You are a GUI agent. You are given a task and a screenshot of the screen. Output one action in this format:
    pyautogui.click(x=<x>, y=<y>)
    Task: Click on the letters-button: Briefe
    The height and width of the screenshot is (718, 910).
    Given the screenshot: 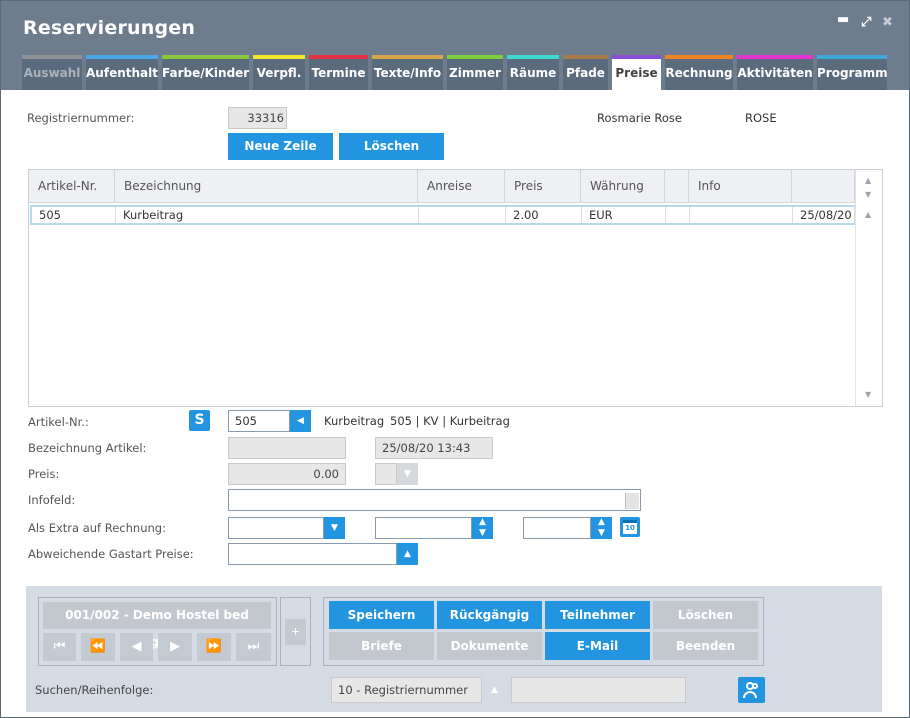 What is the action you would take?
    pyautogui.click(x=381, y=646)
    